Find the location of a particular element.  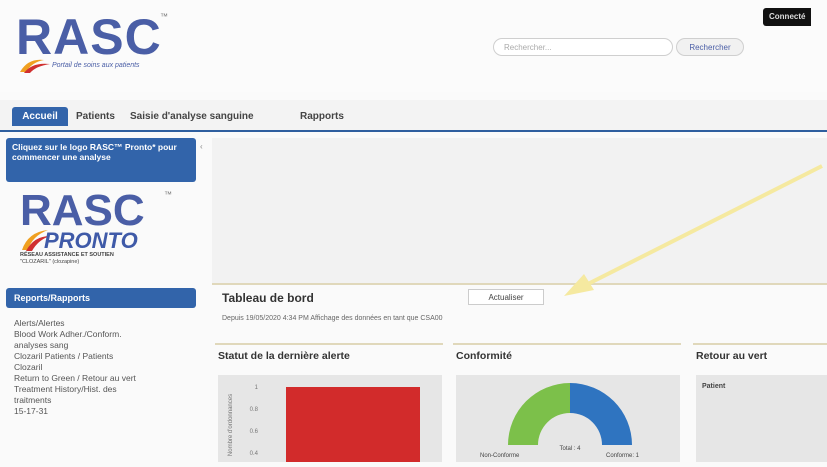

card-alert-title: Statut de la dernière alerte is located at coordinates (284, 356).